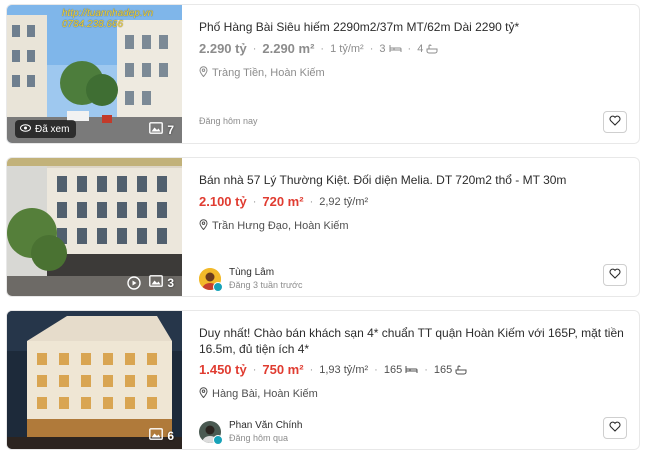  I want to click on listing-location: Hàng Bài, Hoàn Kiếm, so click(258, 394).